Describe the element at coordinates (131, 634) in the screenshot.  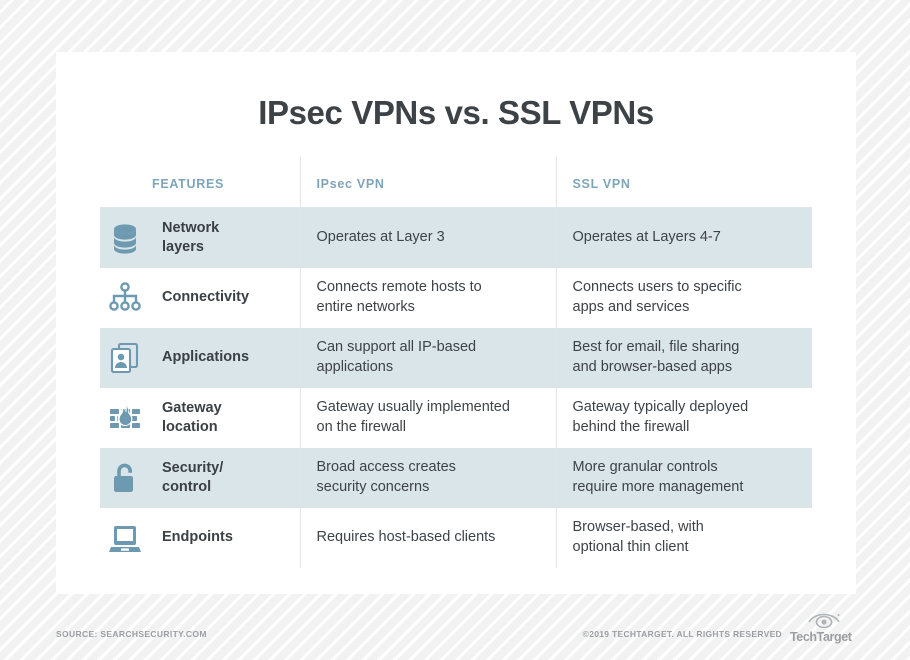
I see `source-credit: SOURCE: SEARCHSECURITY.COM` at that location.